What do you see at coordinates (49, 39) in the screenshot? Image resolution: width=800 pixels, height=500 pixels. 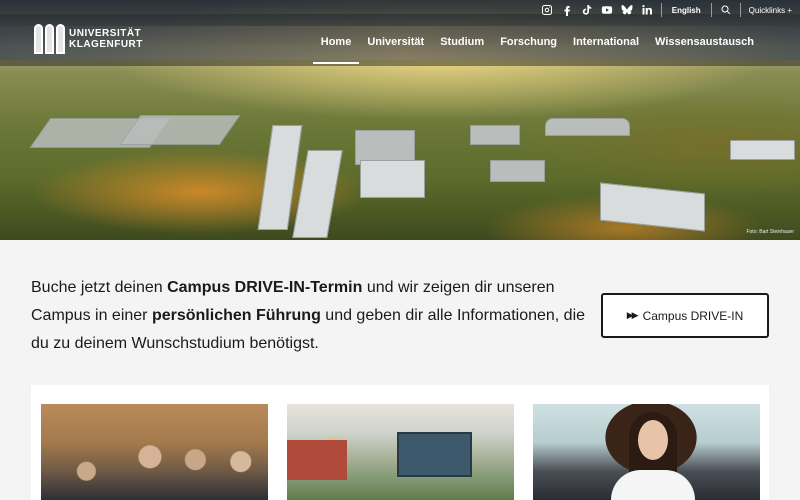 I see `logo-mark-icon` at bounding box center [49, 39].